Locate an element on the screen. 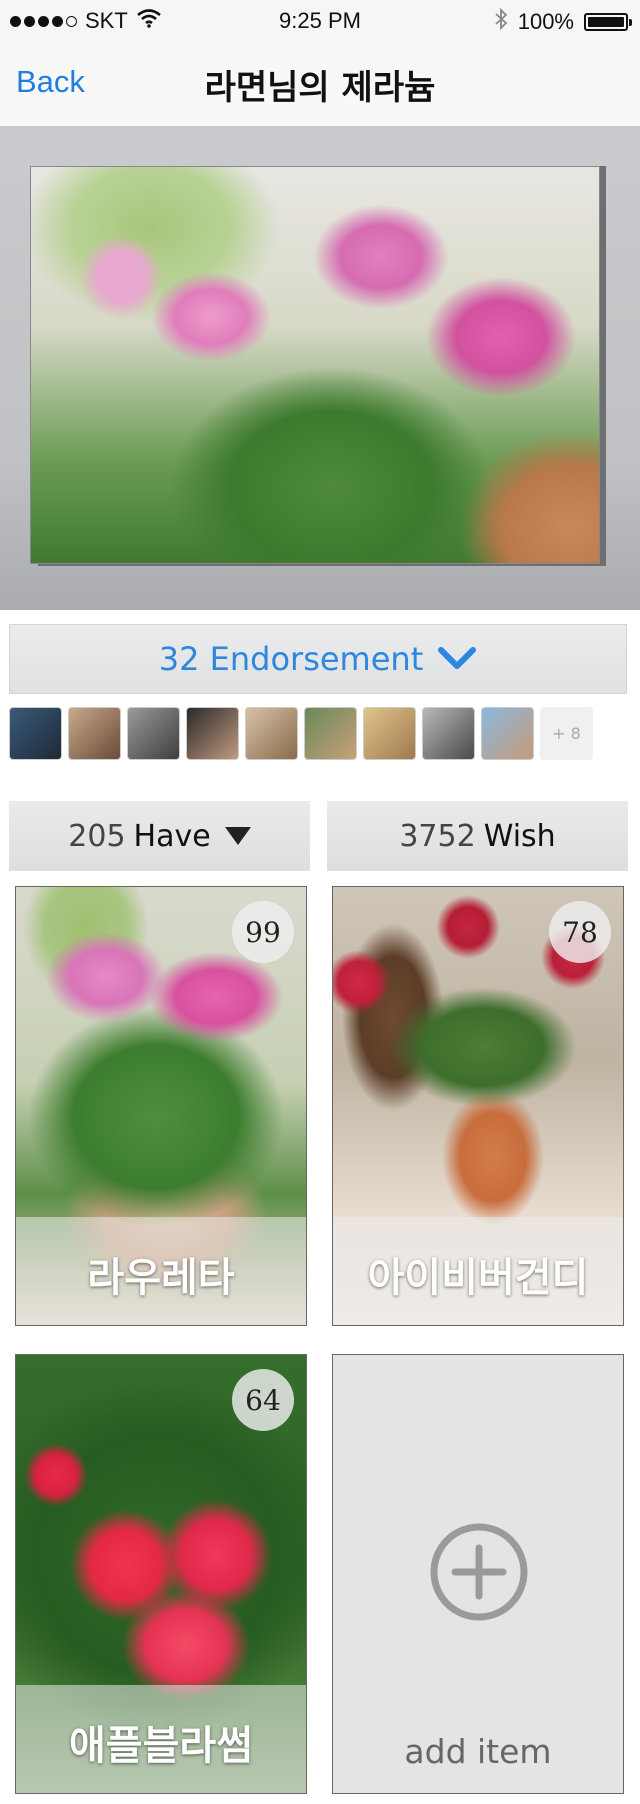 The height and width of the screenshot is (1804, 640). plant-card: 99 라우레타 is located at coordinates (161, 1106).